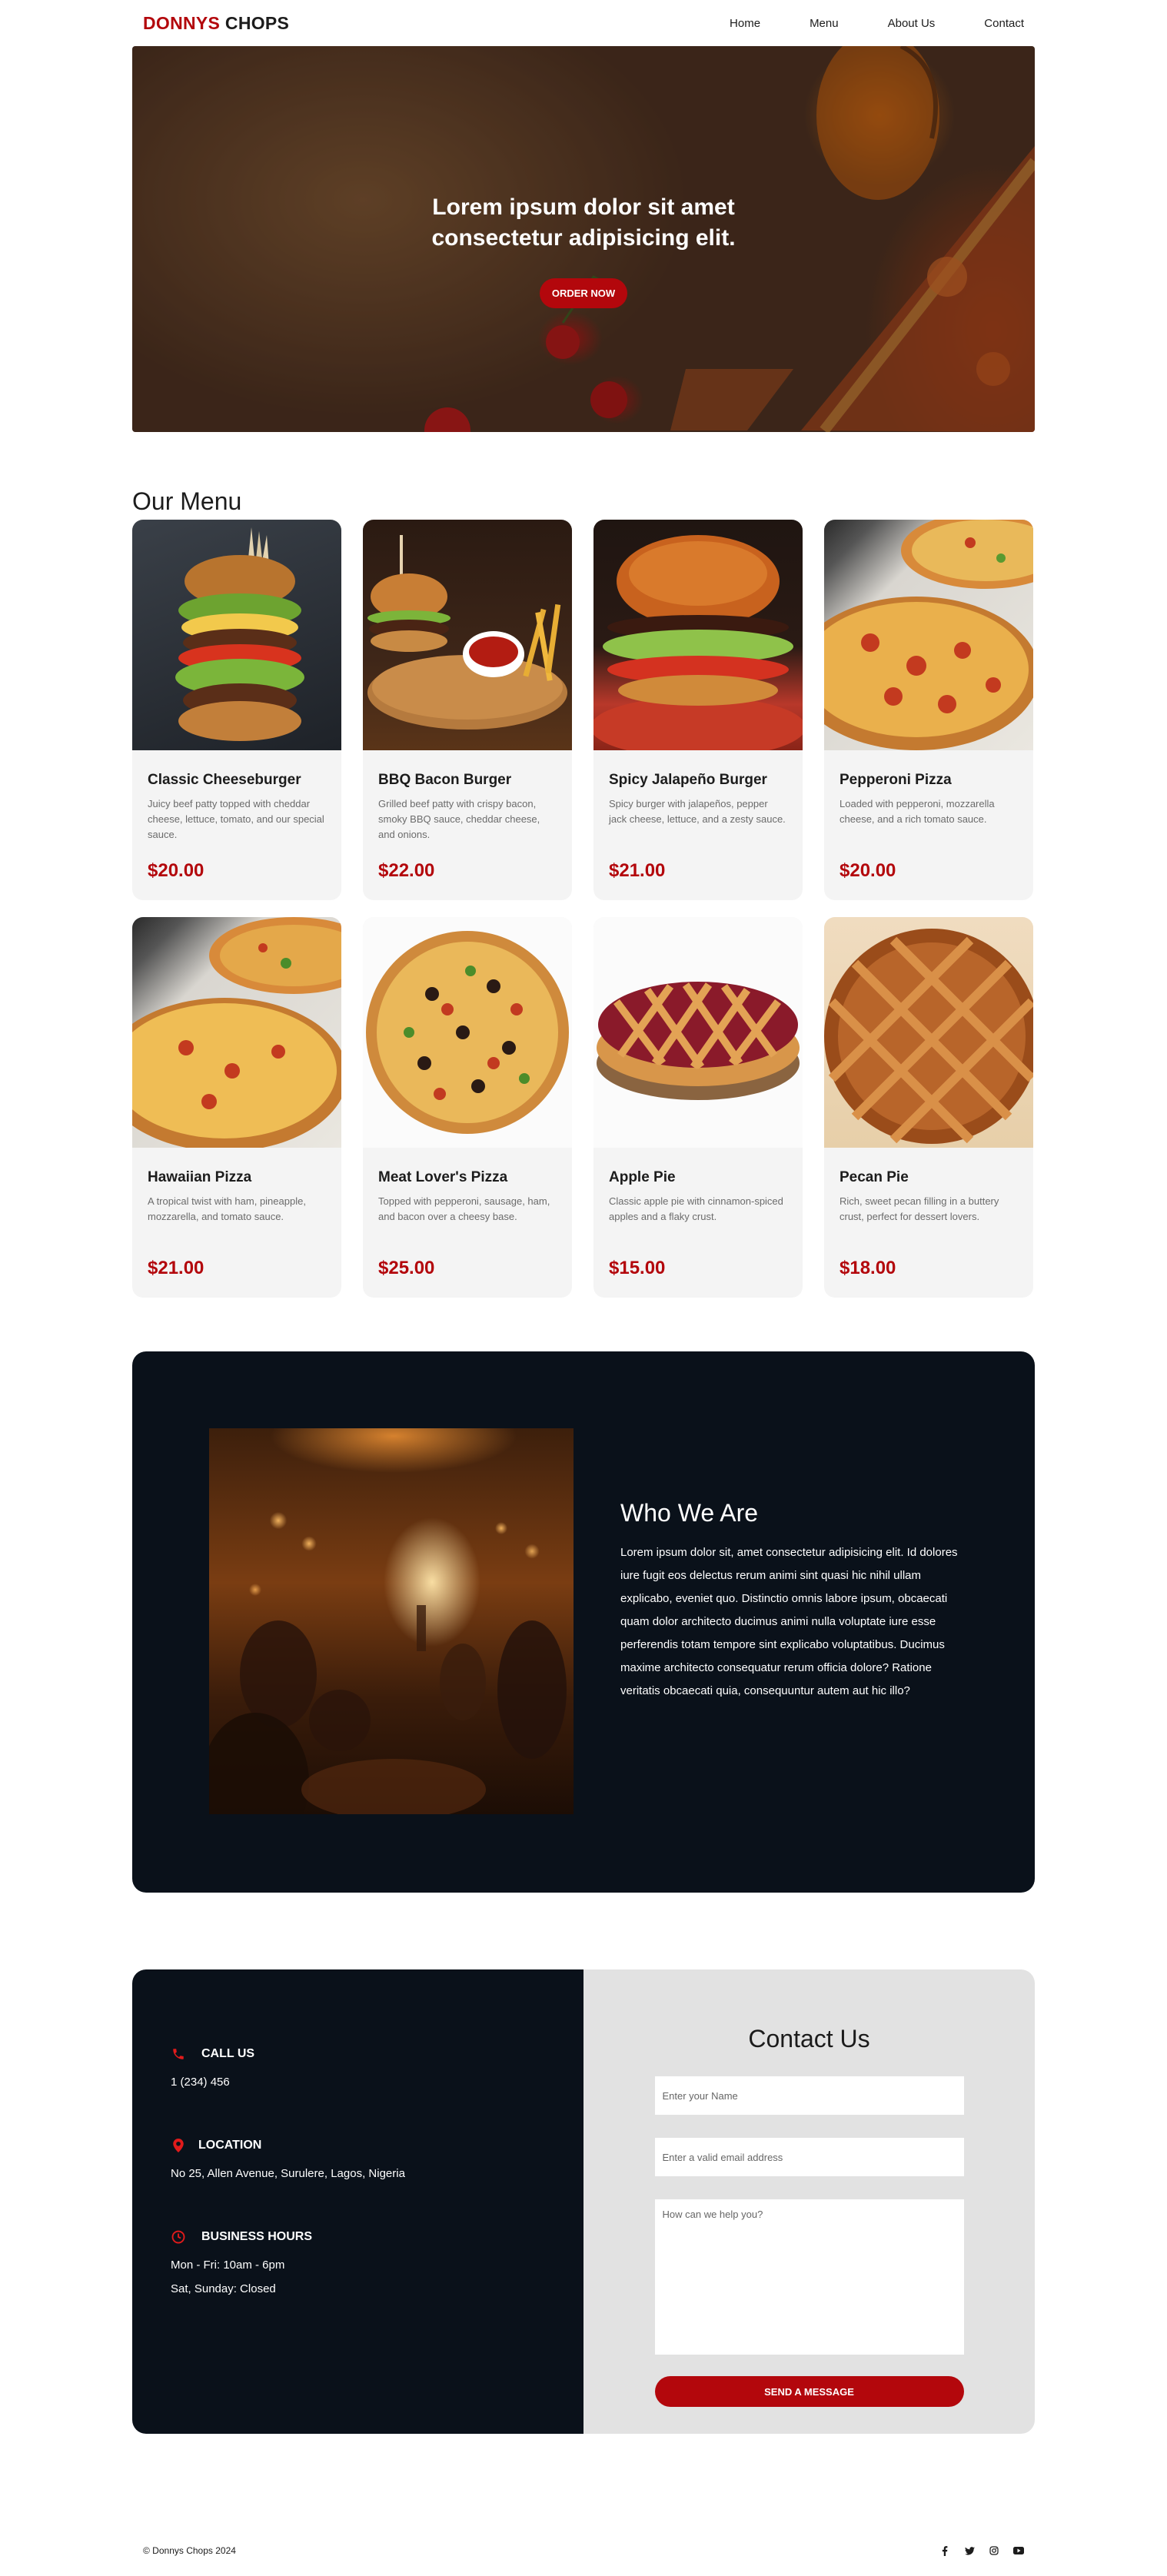  I want to click on menu-item-name: Meat Lover's Pizza, so click(443, 1177).